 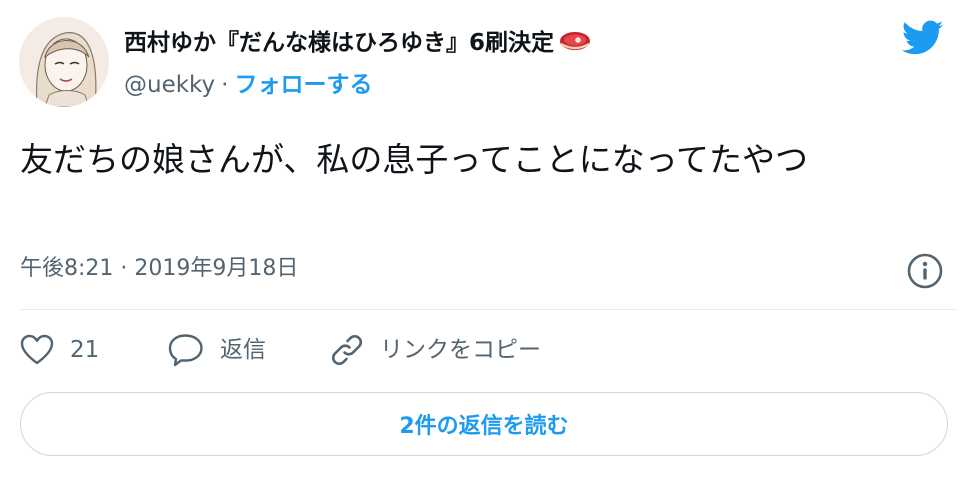 I want to click on tweet-timestamp: 午後8:21 · 2019年9月18日, so click(x=159, y=269).